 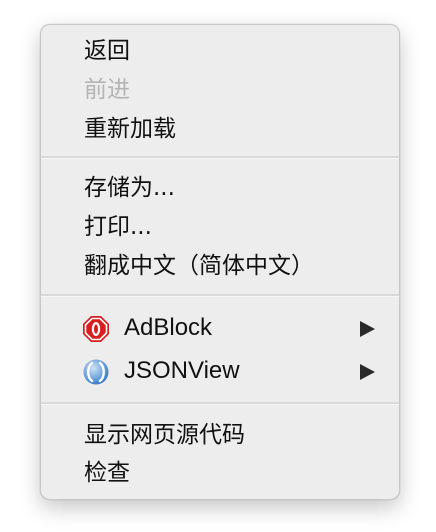 What do you see at coordinates (220, 90) in the screenshot?
I see `menu-item-forward: 前进` at bounding box center [220, 90].